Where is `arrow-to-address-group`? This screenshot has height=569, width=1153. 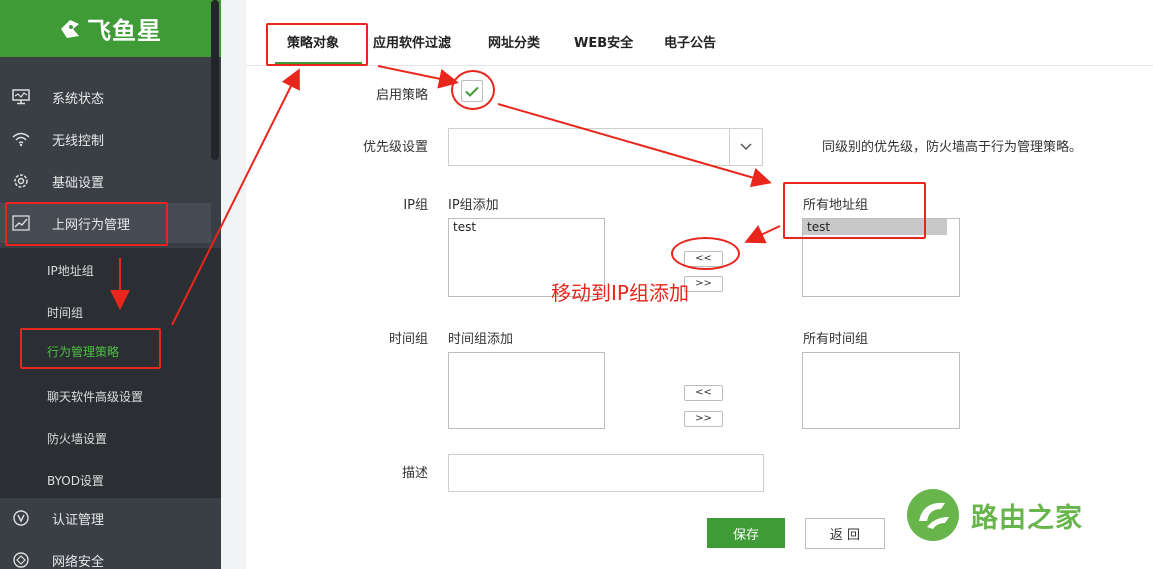
arrow-to-address-group is located at coordinates (634, 145).